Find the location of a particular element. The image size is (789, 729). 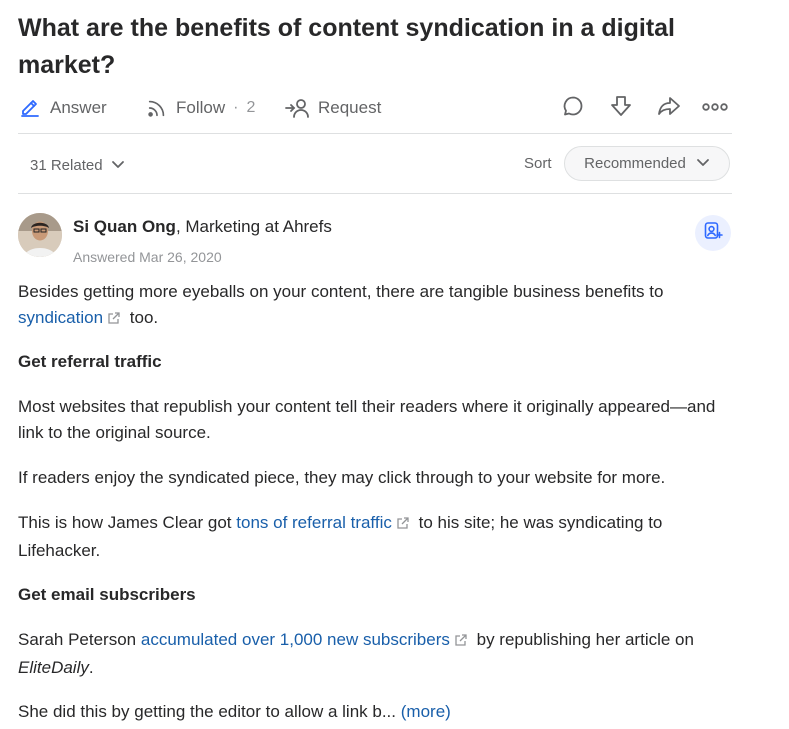

question-action-bar: Answer Follow · 2 Request is located at coordinates (375, 108).